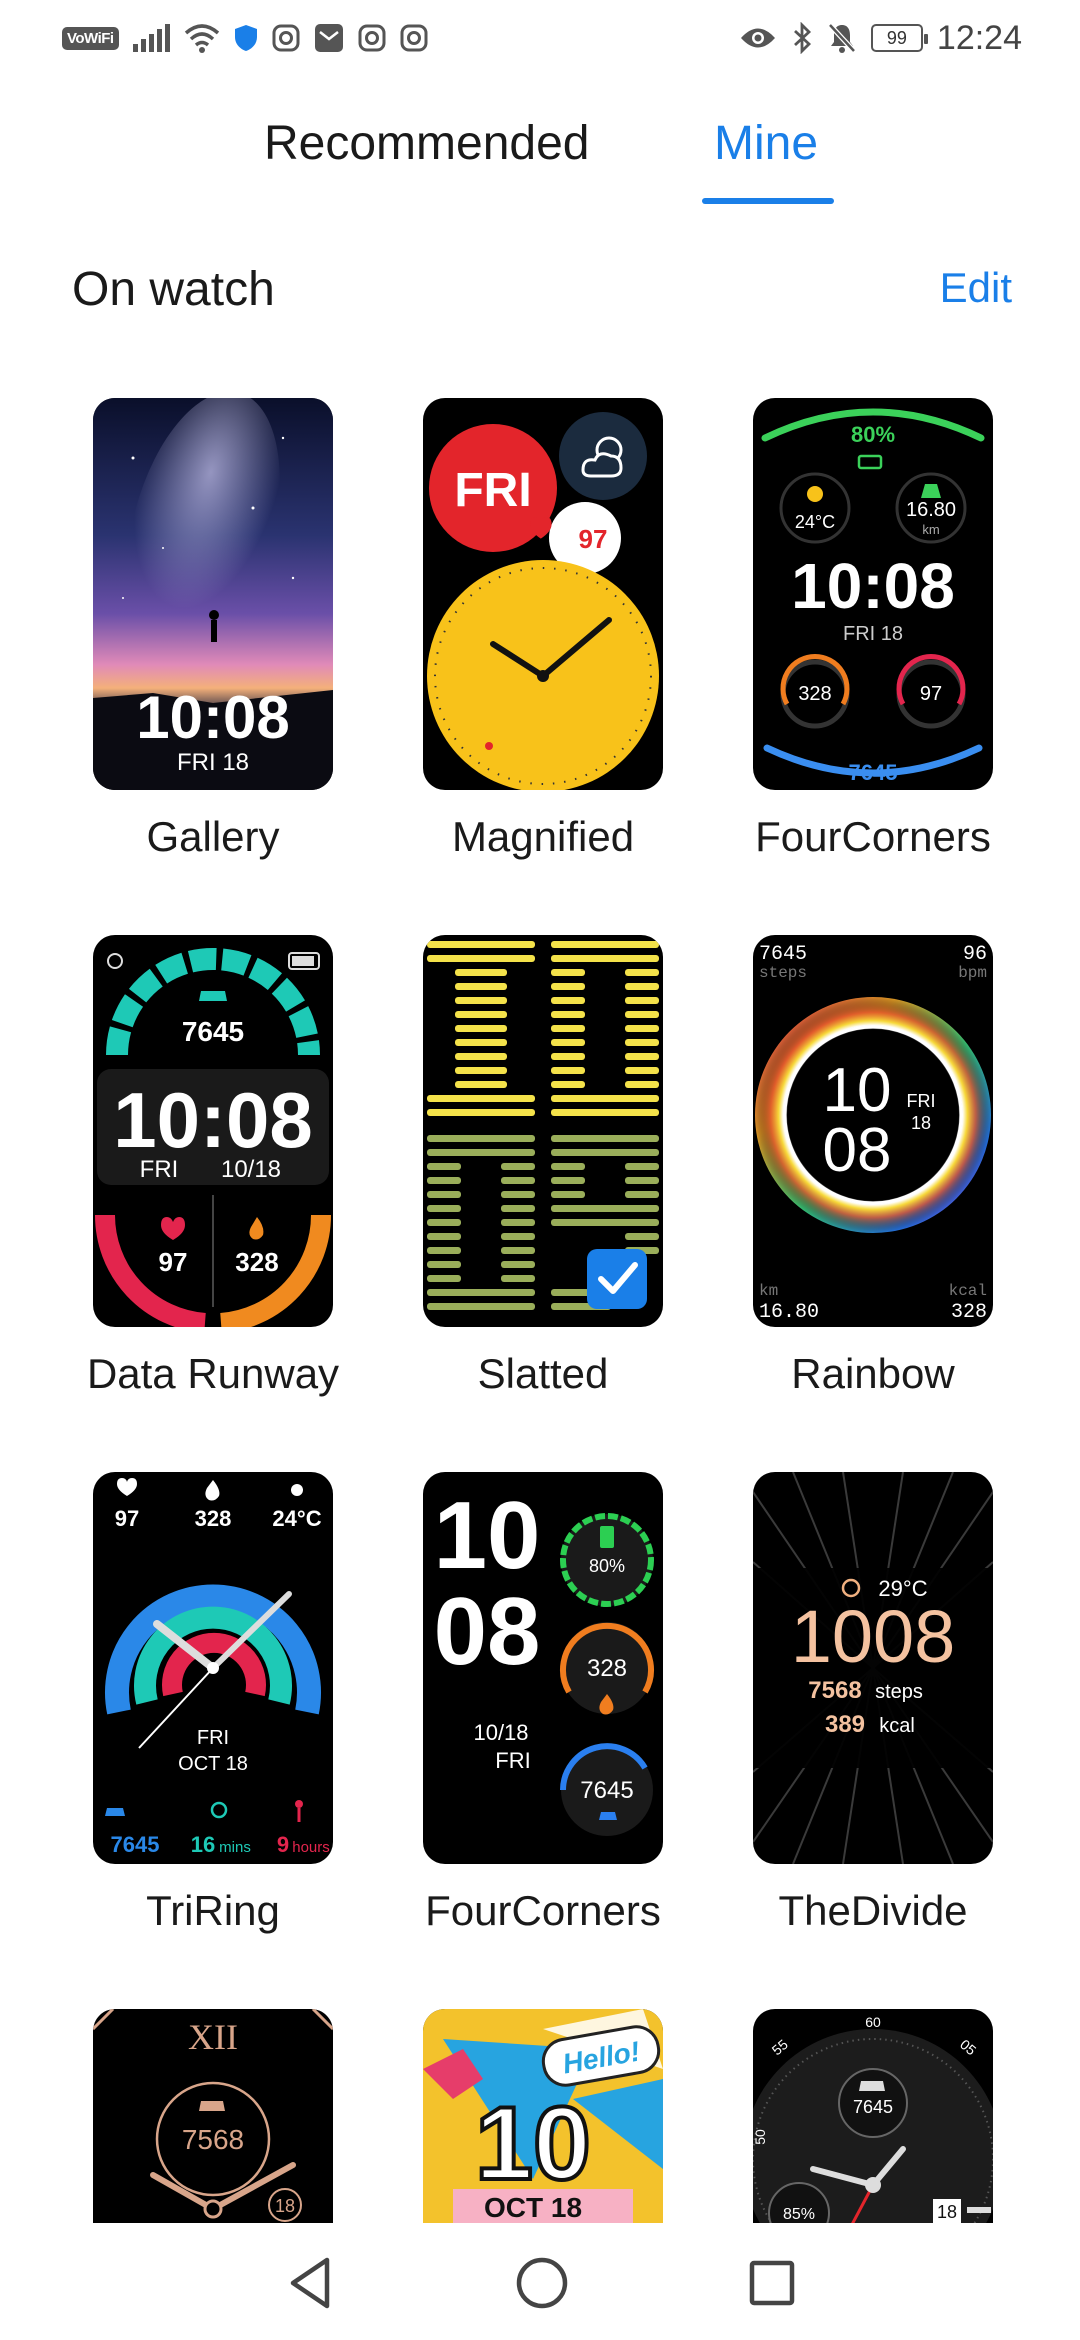  I want to click on rainbow-date: 18, so click(921, 1123).